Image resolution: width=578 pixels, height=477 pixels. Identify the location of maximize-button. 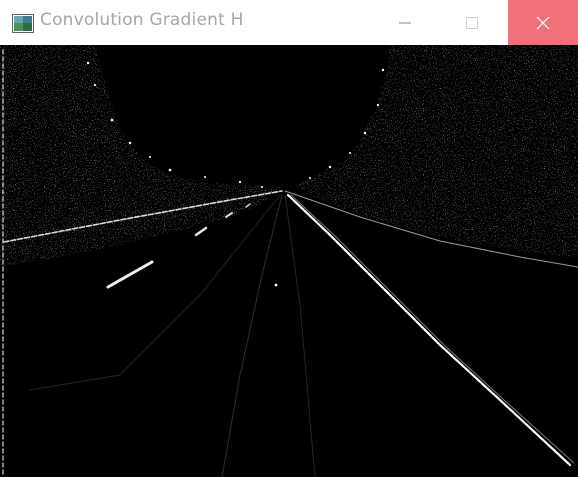
(472, 22).